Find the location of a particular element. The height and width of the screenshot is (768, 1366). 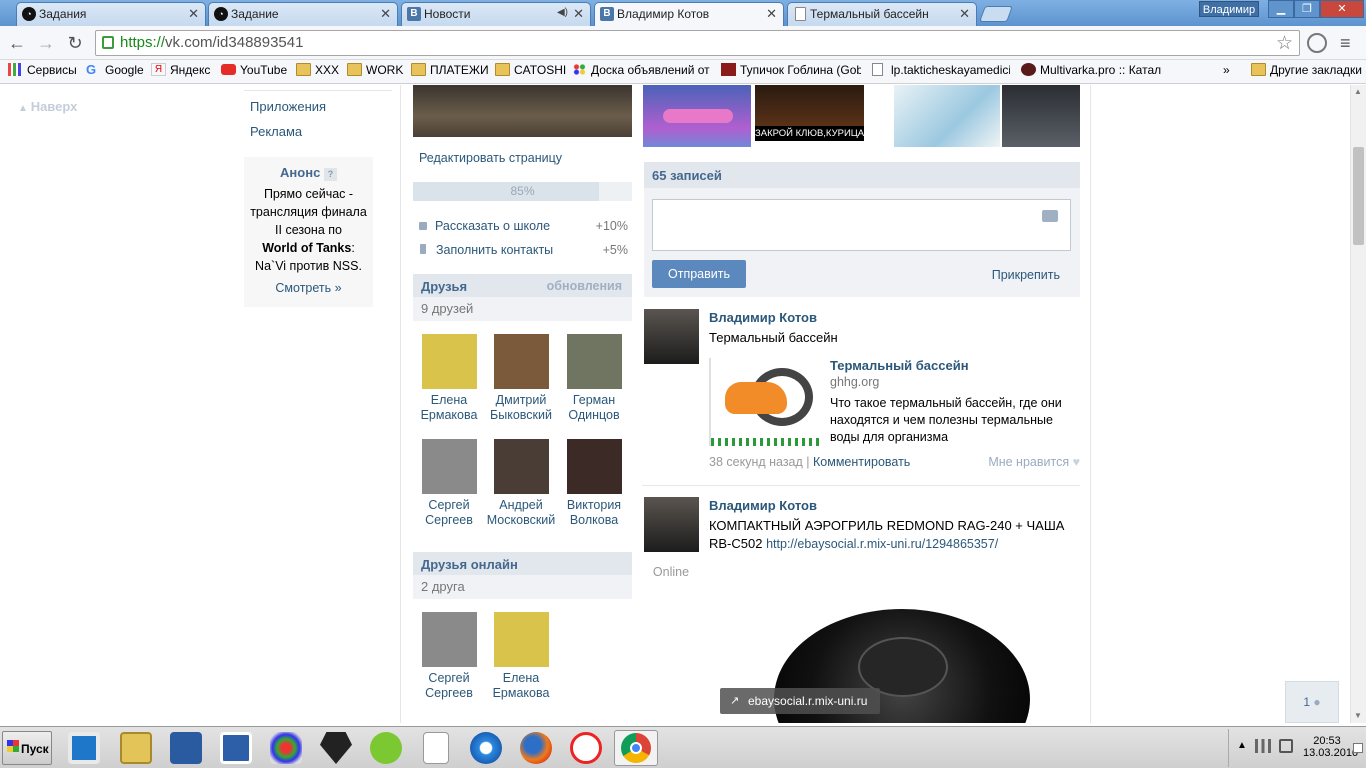

menu-ads-link: Реклама is located at coordinates (276, 131).